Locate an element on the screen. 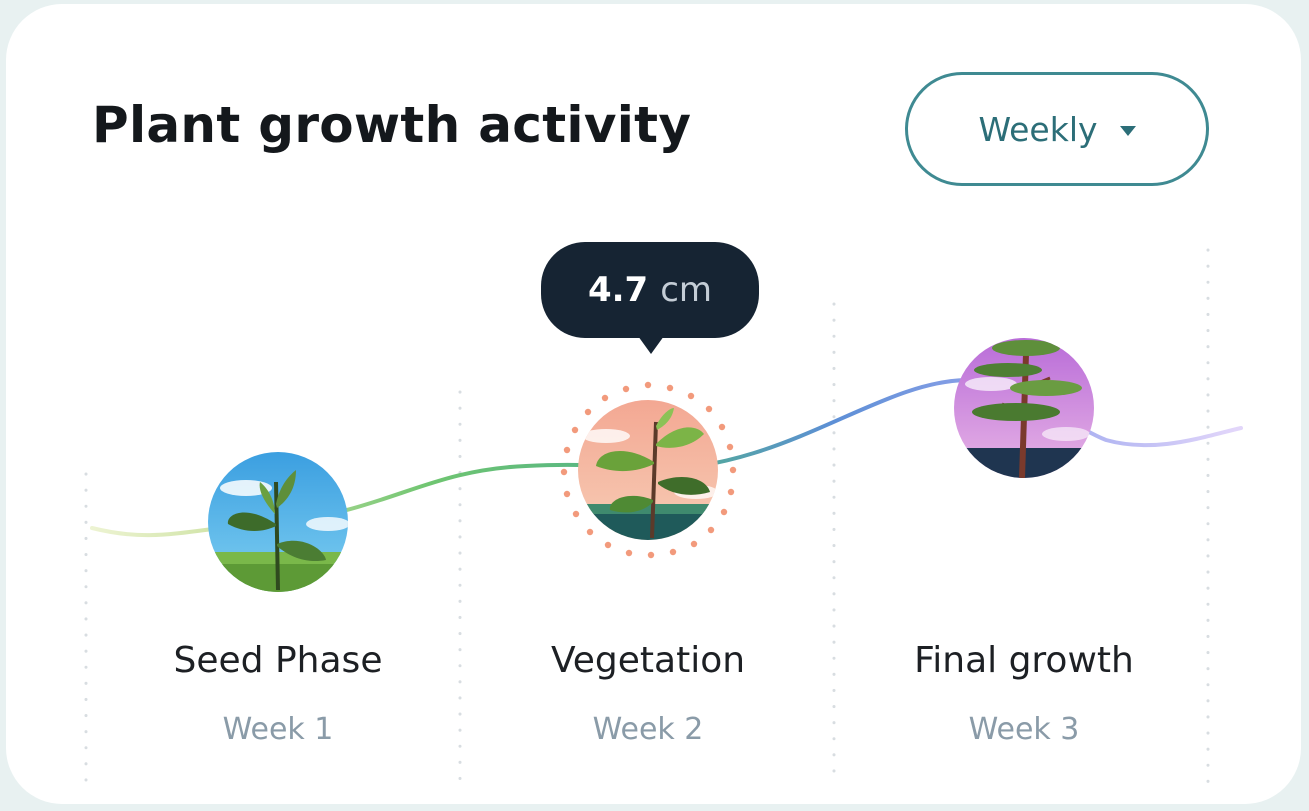  phase-week-3: Week 3 is located at coordinates (1024, 729).